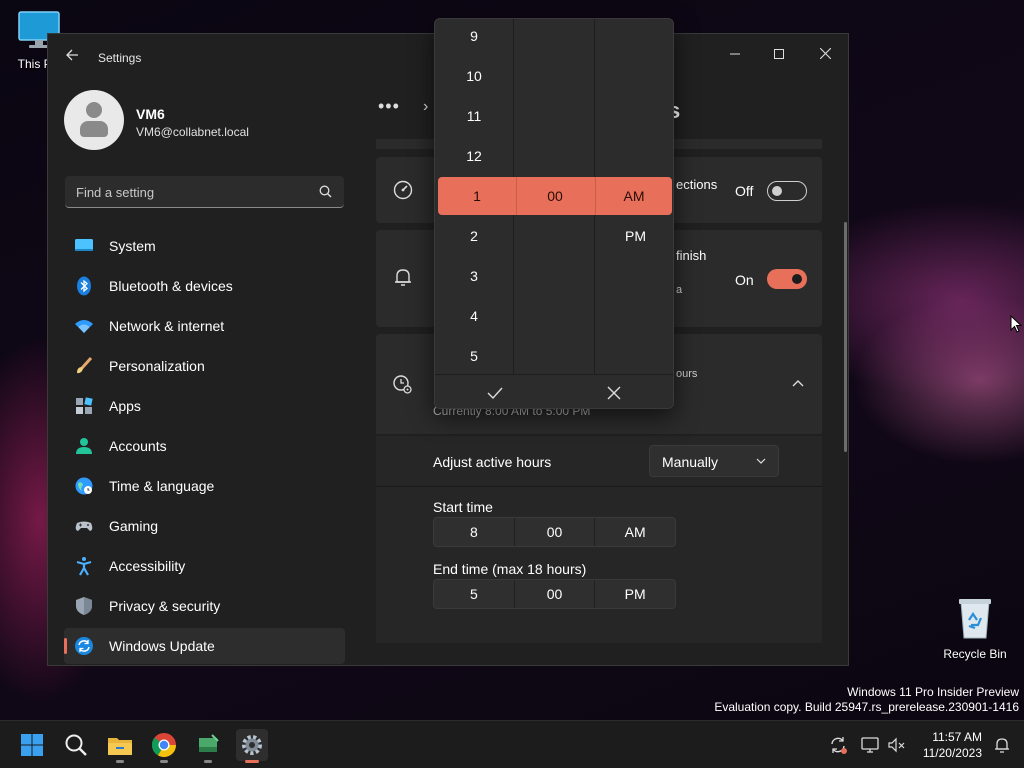 Image resolution: width=1024 pixels, height=768 pixels. What do you see at coordinates (389, 106) in the screenshot?
I see `breadcrumb-more-button: •••` at bounding box center [389, 106].